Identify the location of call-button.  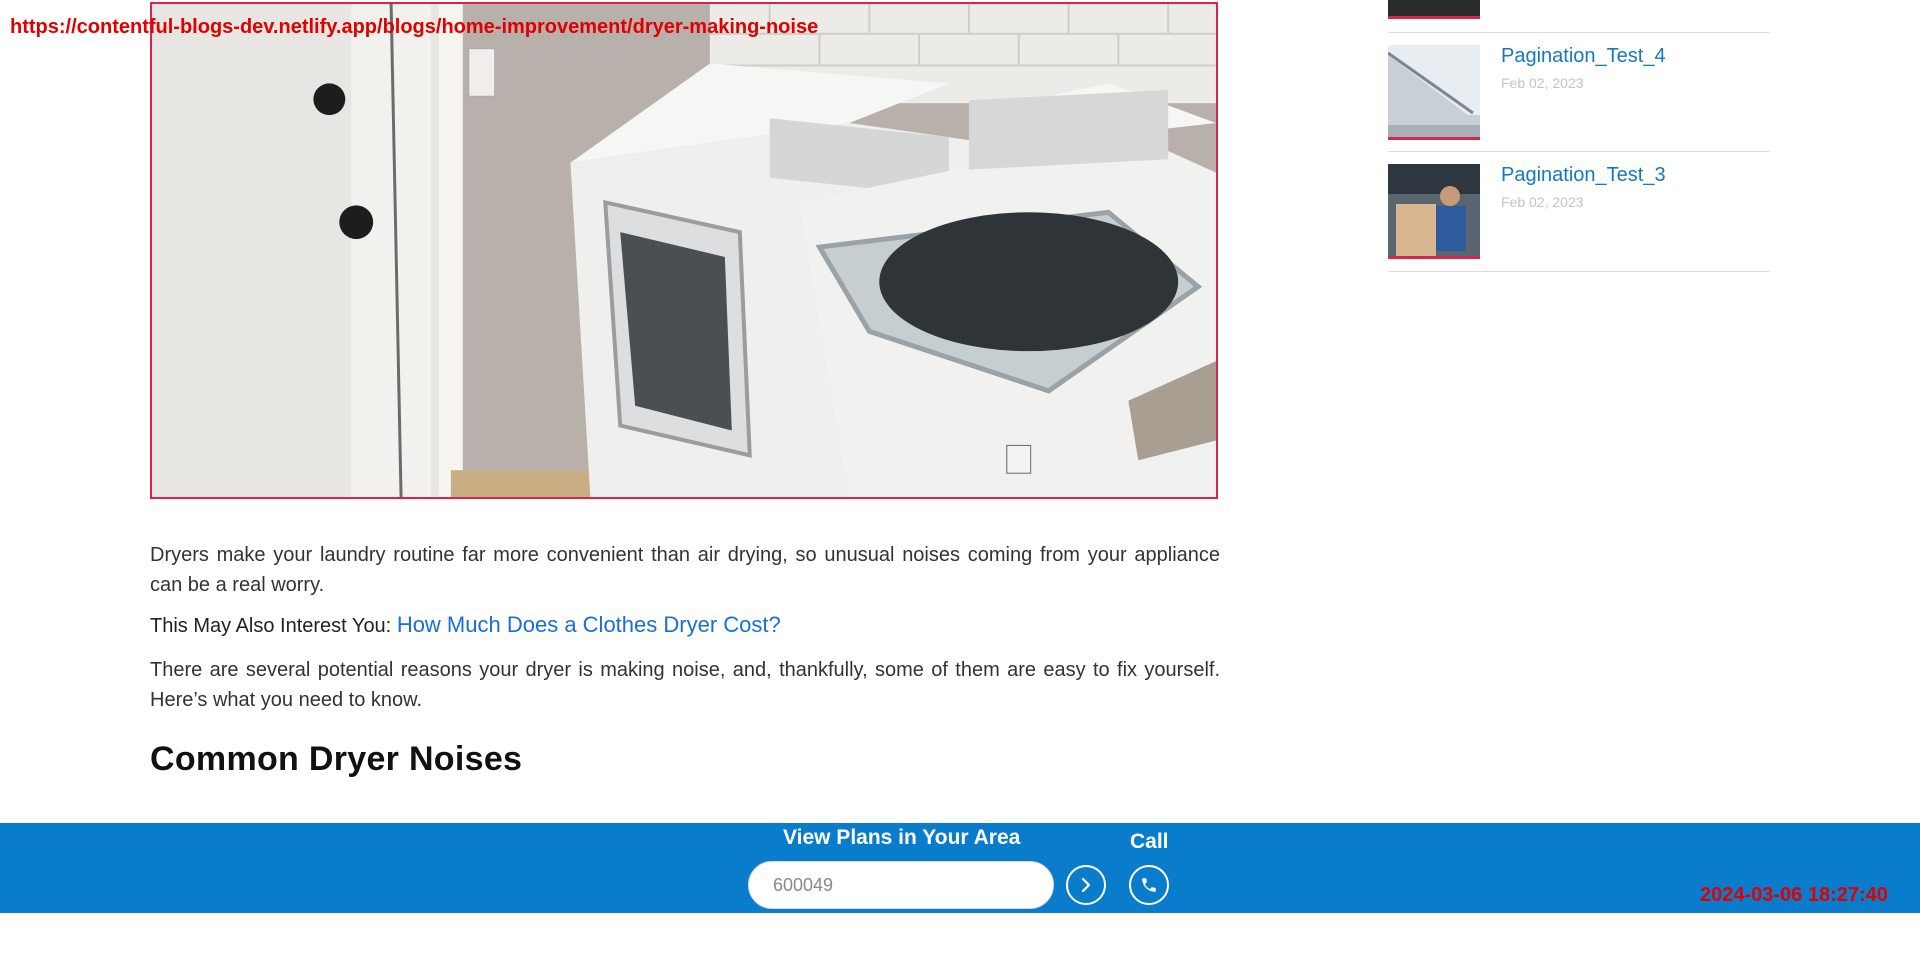
(1149, 885).